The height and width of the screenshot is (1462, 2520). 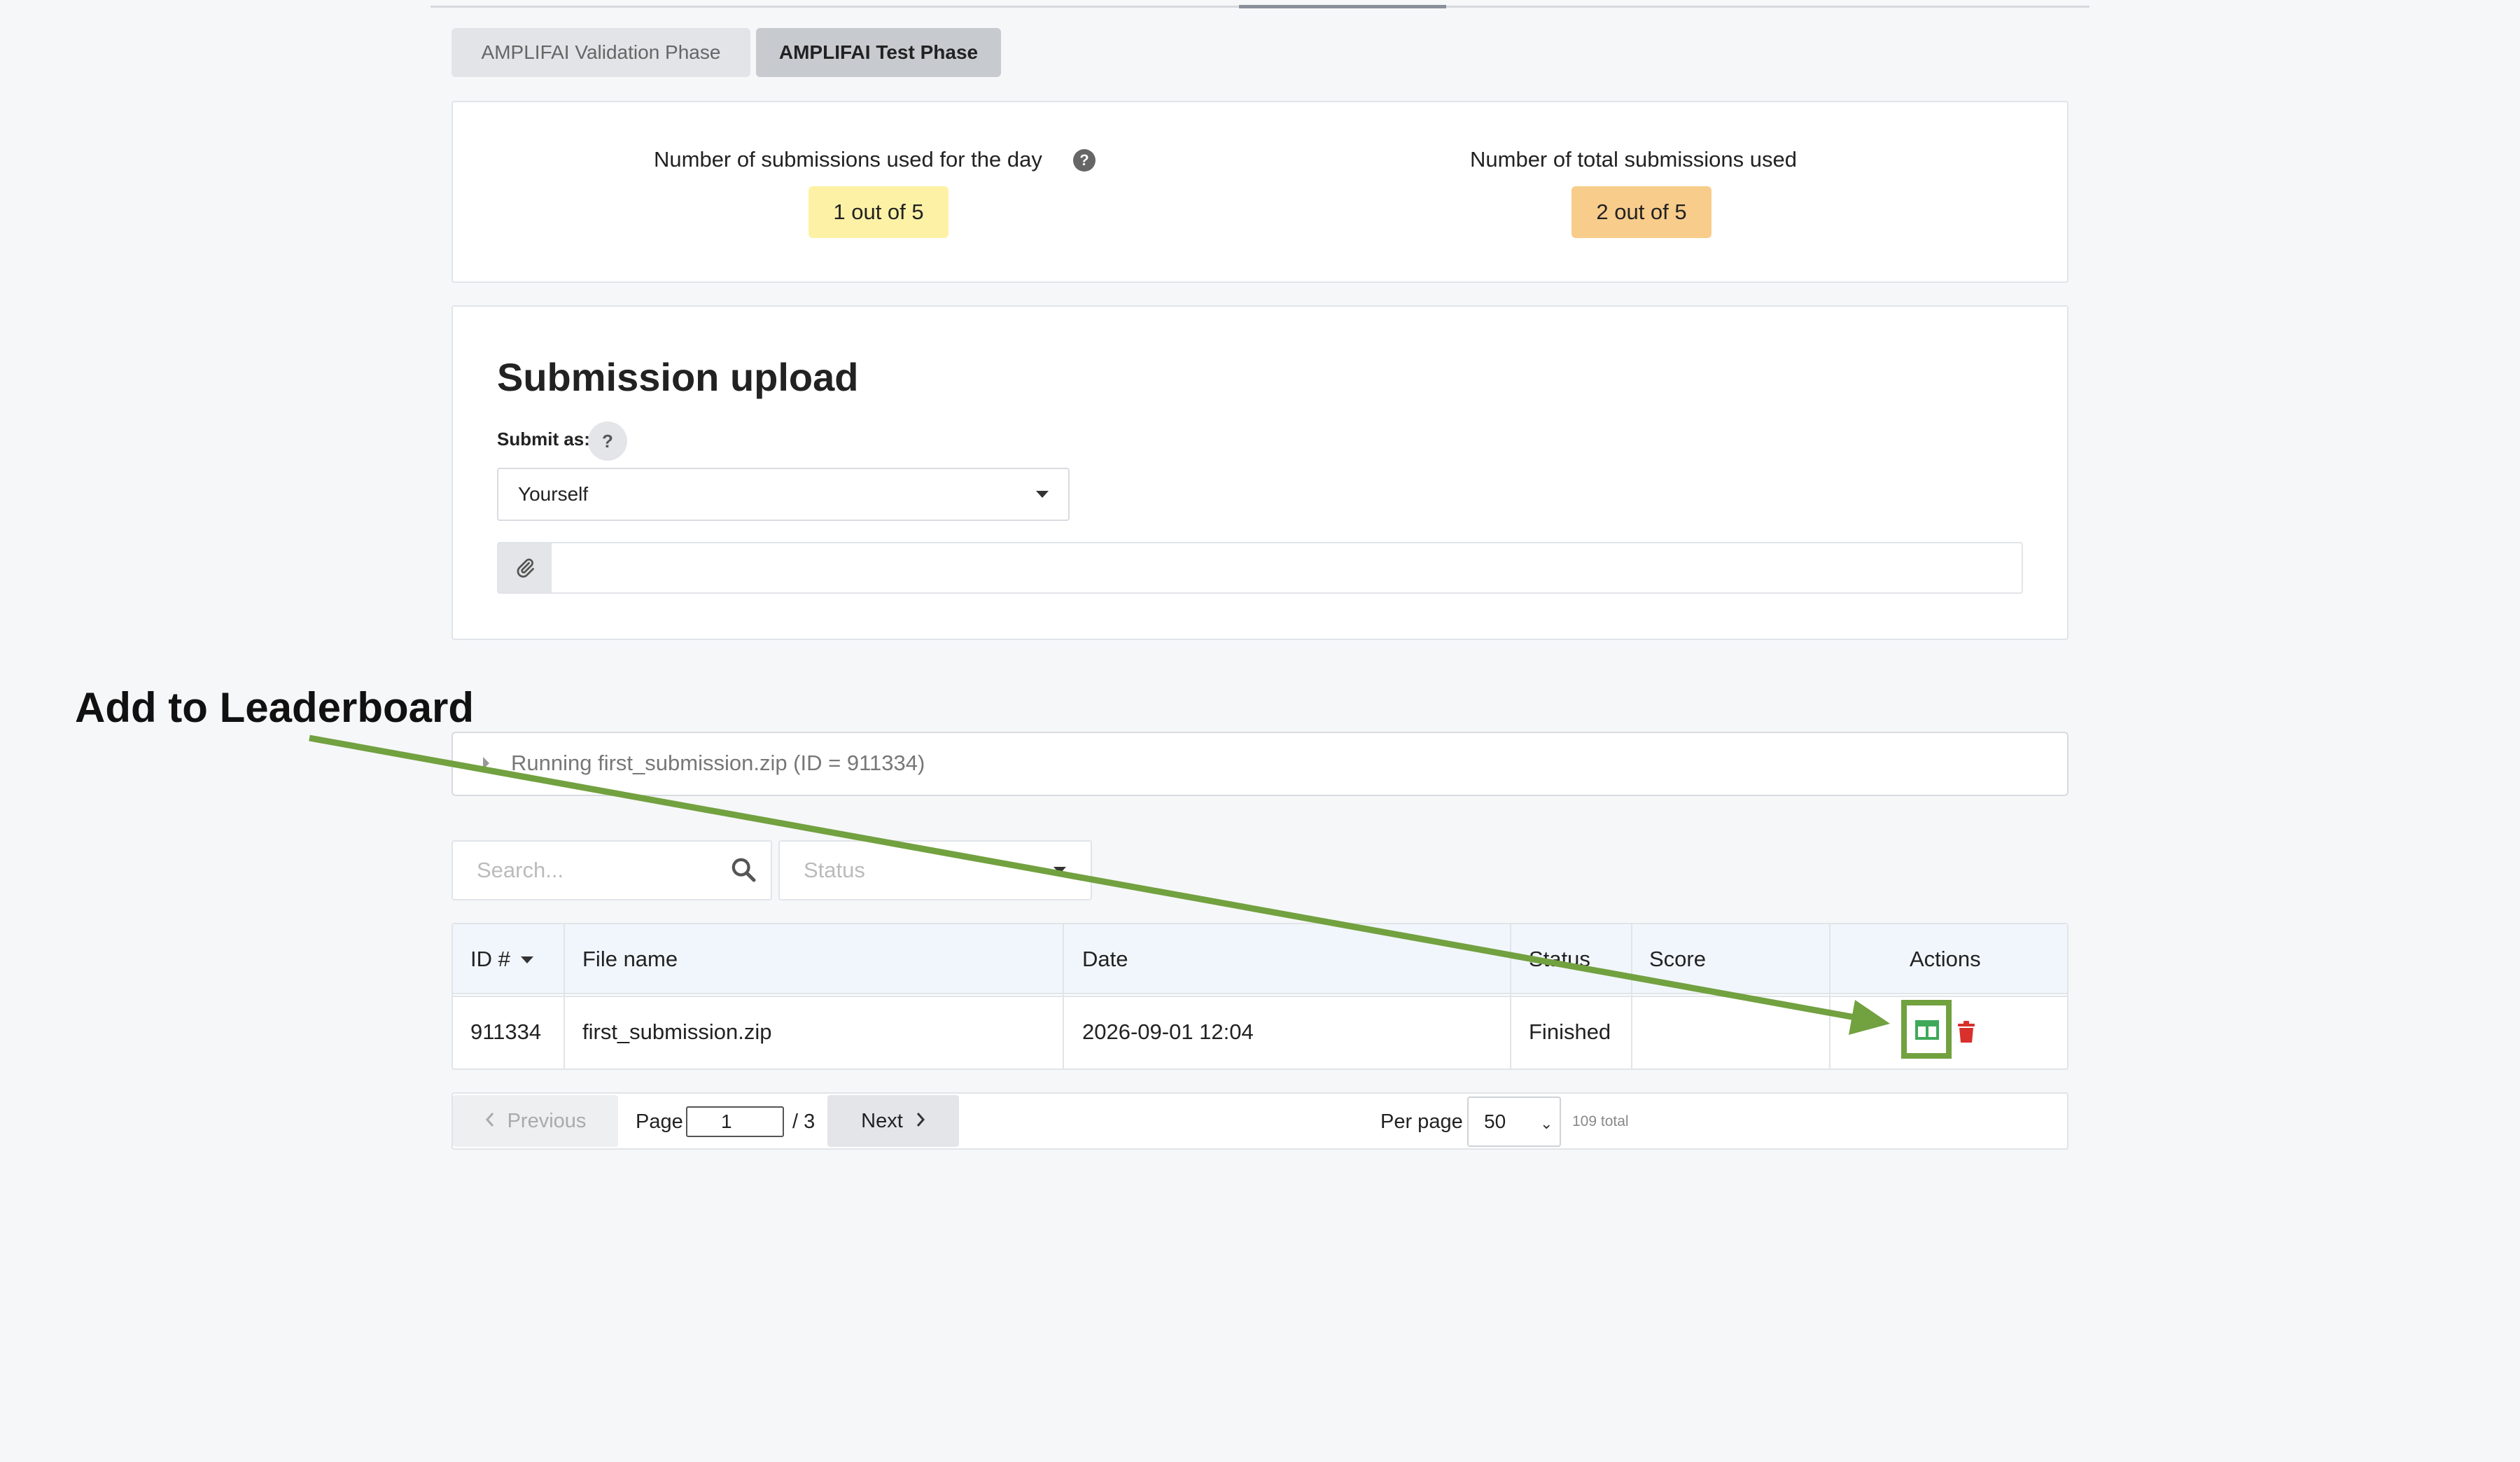 What do you see at coordinates (1259, 192) in the screenshot?
I see `submission-counts-panel` at bounding box center [1259, 192].